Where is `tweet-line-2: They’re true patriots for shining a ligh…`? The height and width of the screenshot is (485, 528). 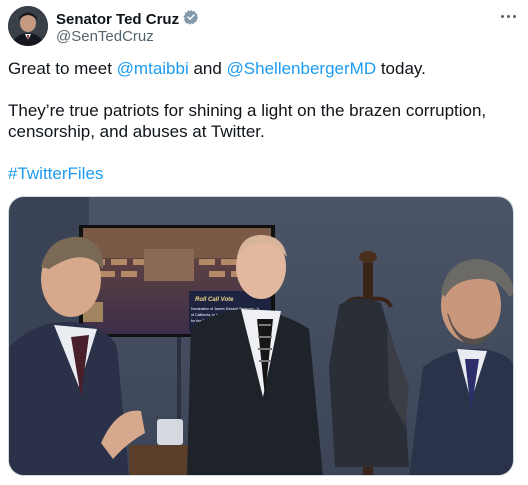
tweet-line-2: They’re true patriots for shining a ligh… is located at coordinates (247, 110).